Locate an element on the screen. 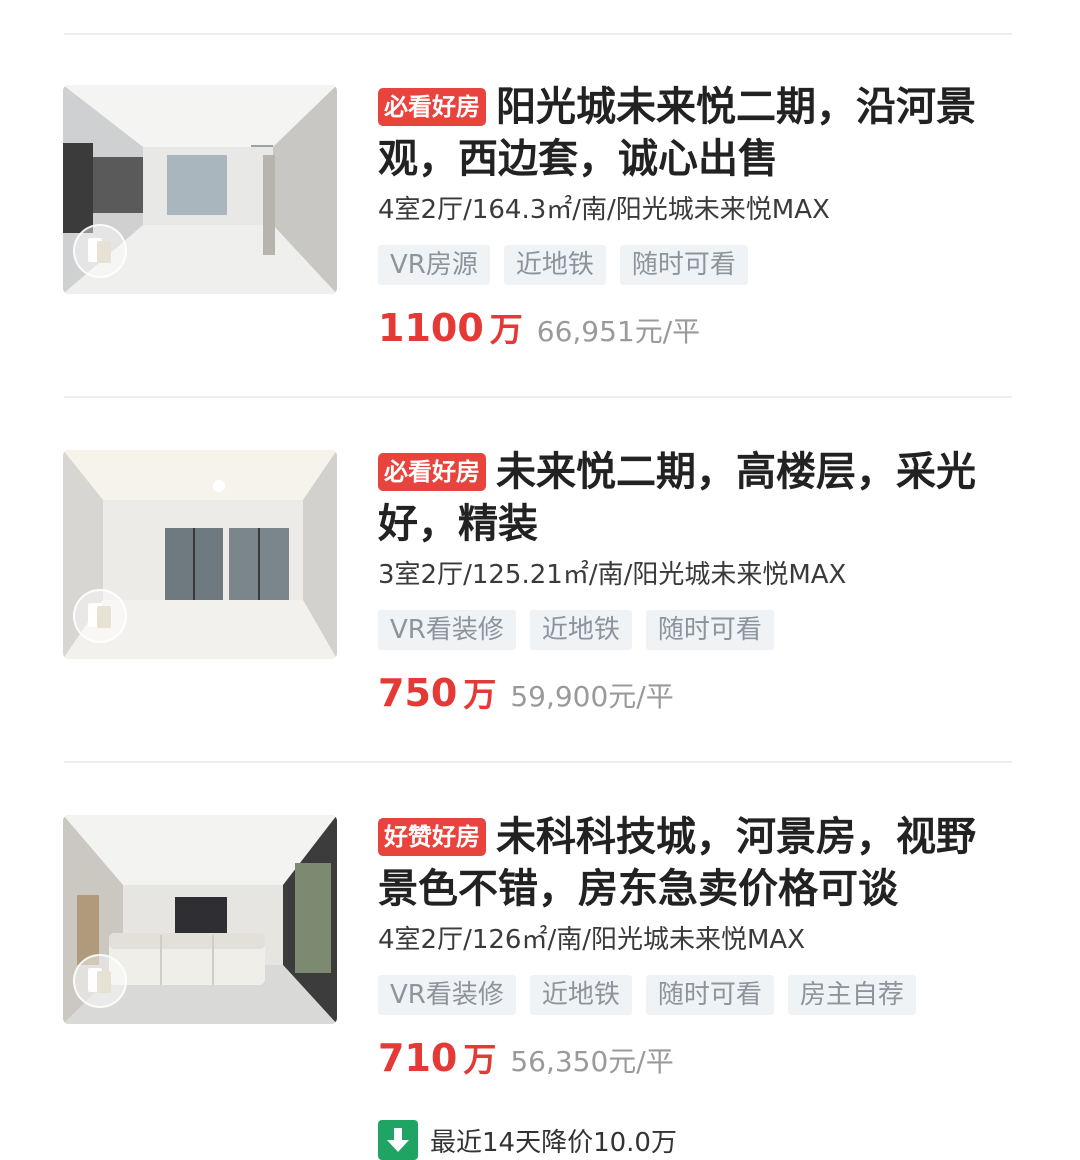  tag-list: VR看装修 近地铁 随时可看 is located at coordinates (576, 630).